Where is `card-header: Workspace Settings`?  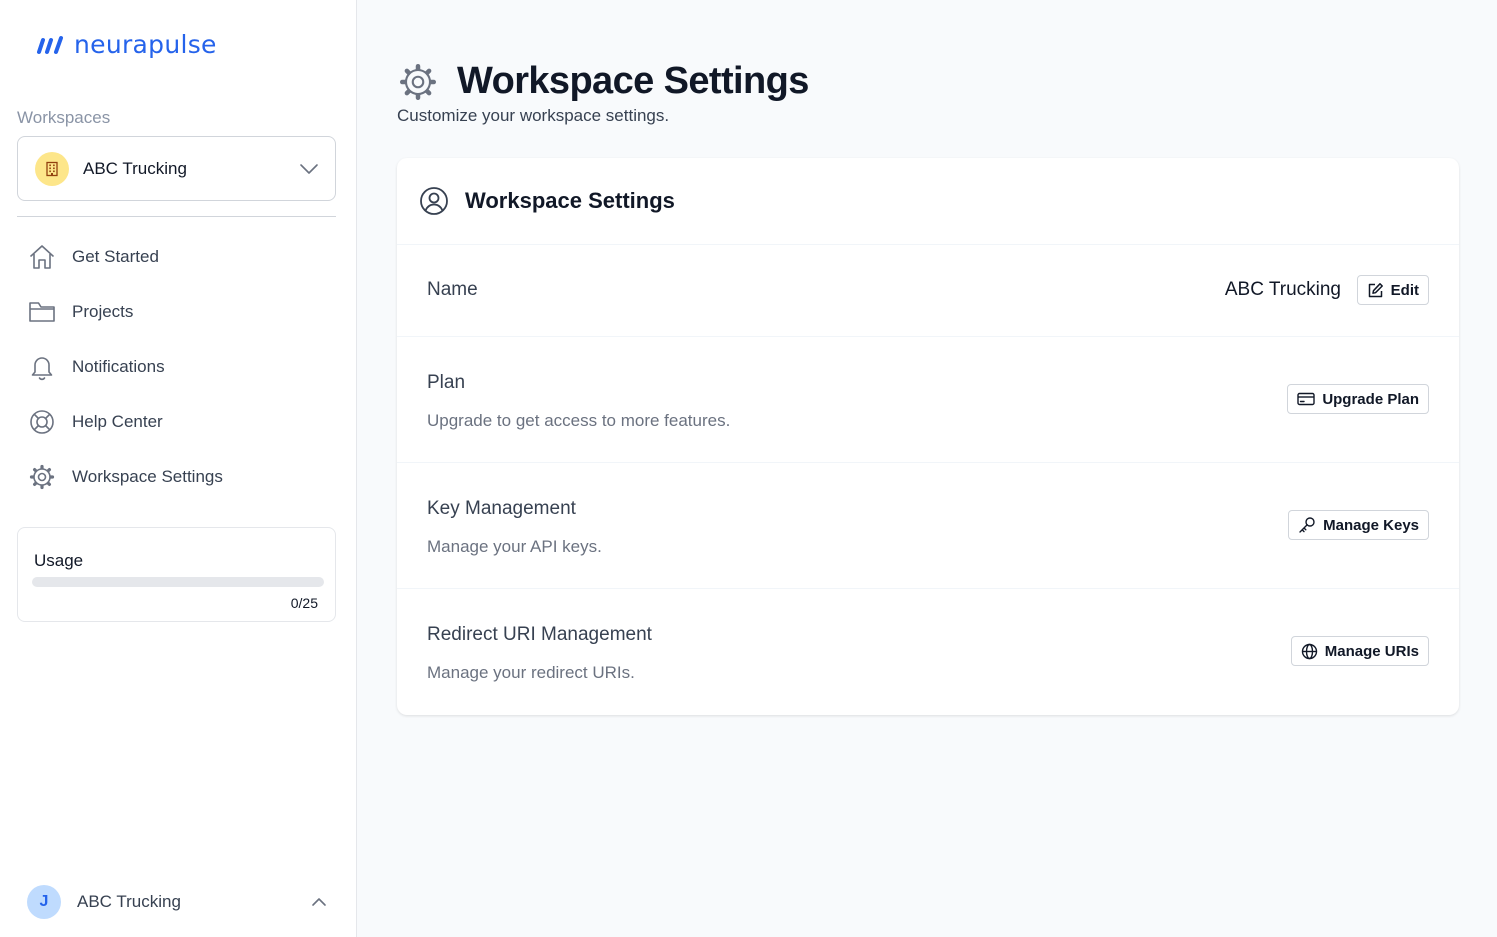 card-header: Workspace Settings is located at coordinates (928, 201).